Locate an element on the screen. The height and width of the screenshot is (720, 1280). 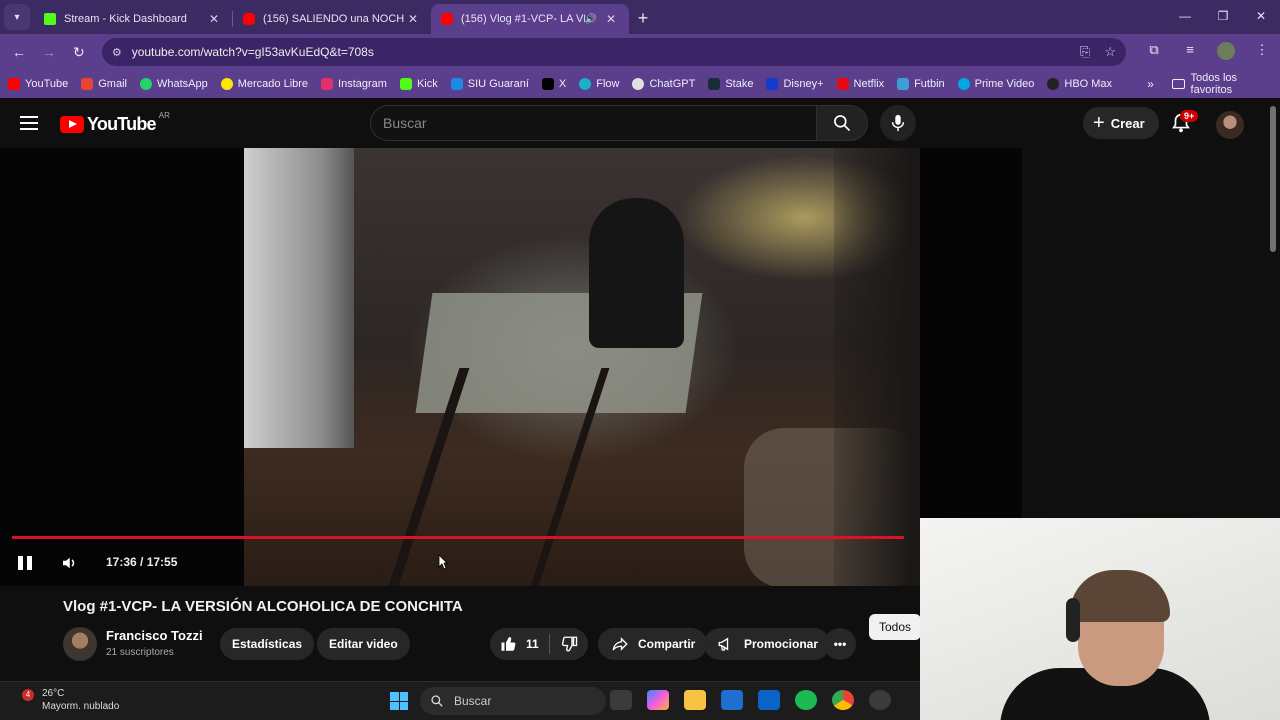
page-scrollbar is located at coordinates (1273, 179).